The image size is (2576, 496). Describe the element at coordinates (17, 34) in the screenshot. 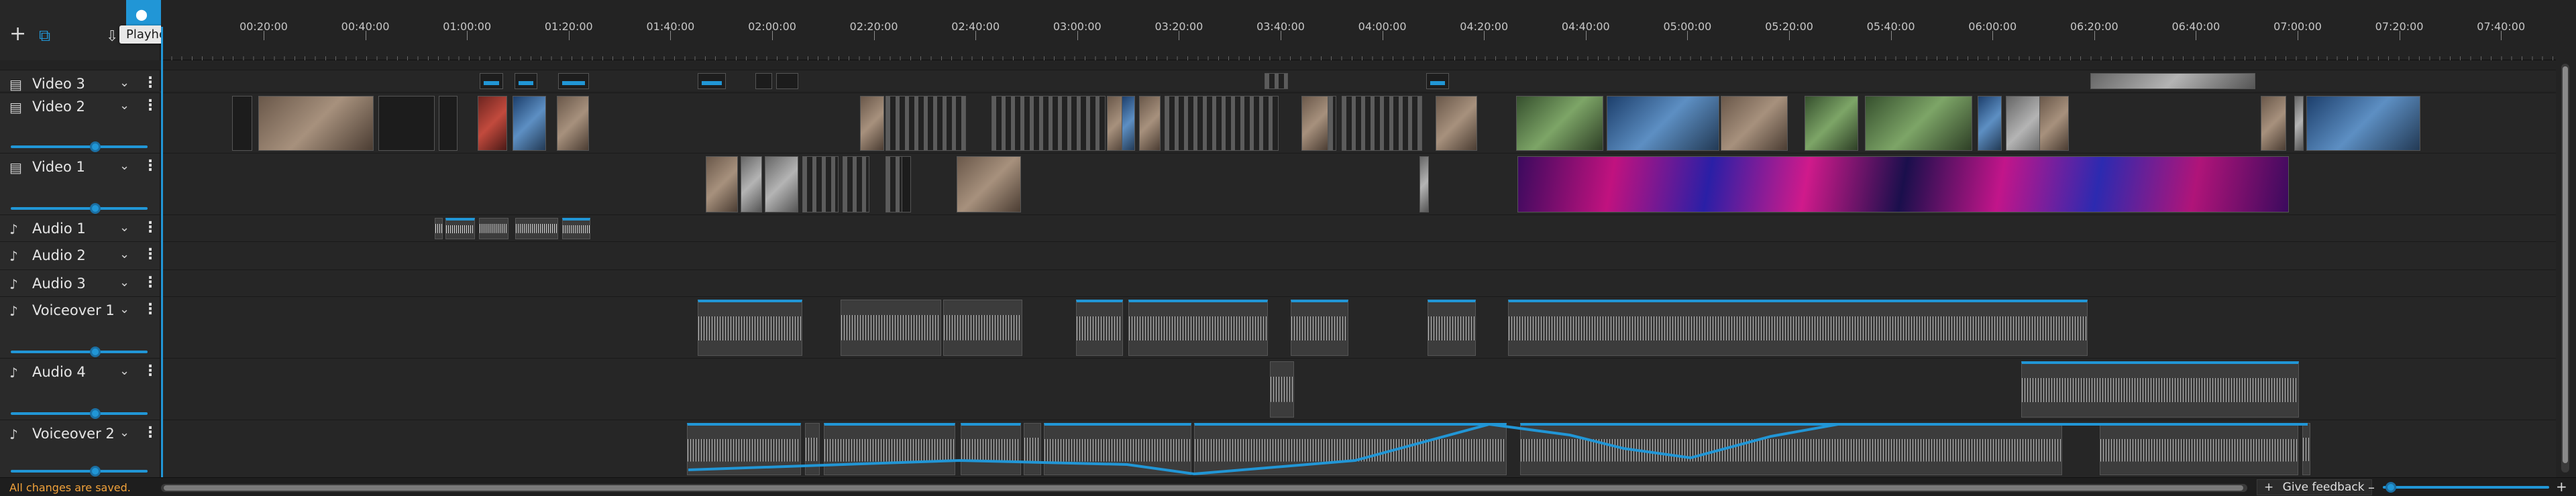

I see `plus-icon: +` at that location.